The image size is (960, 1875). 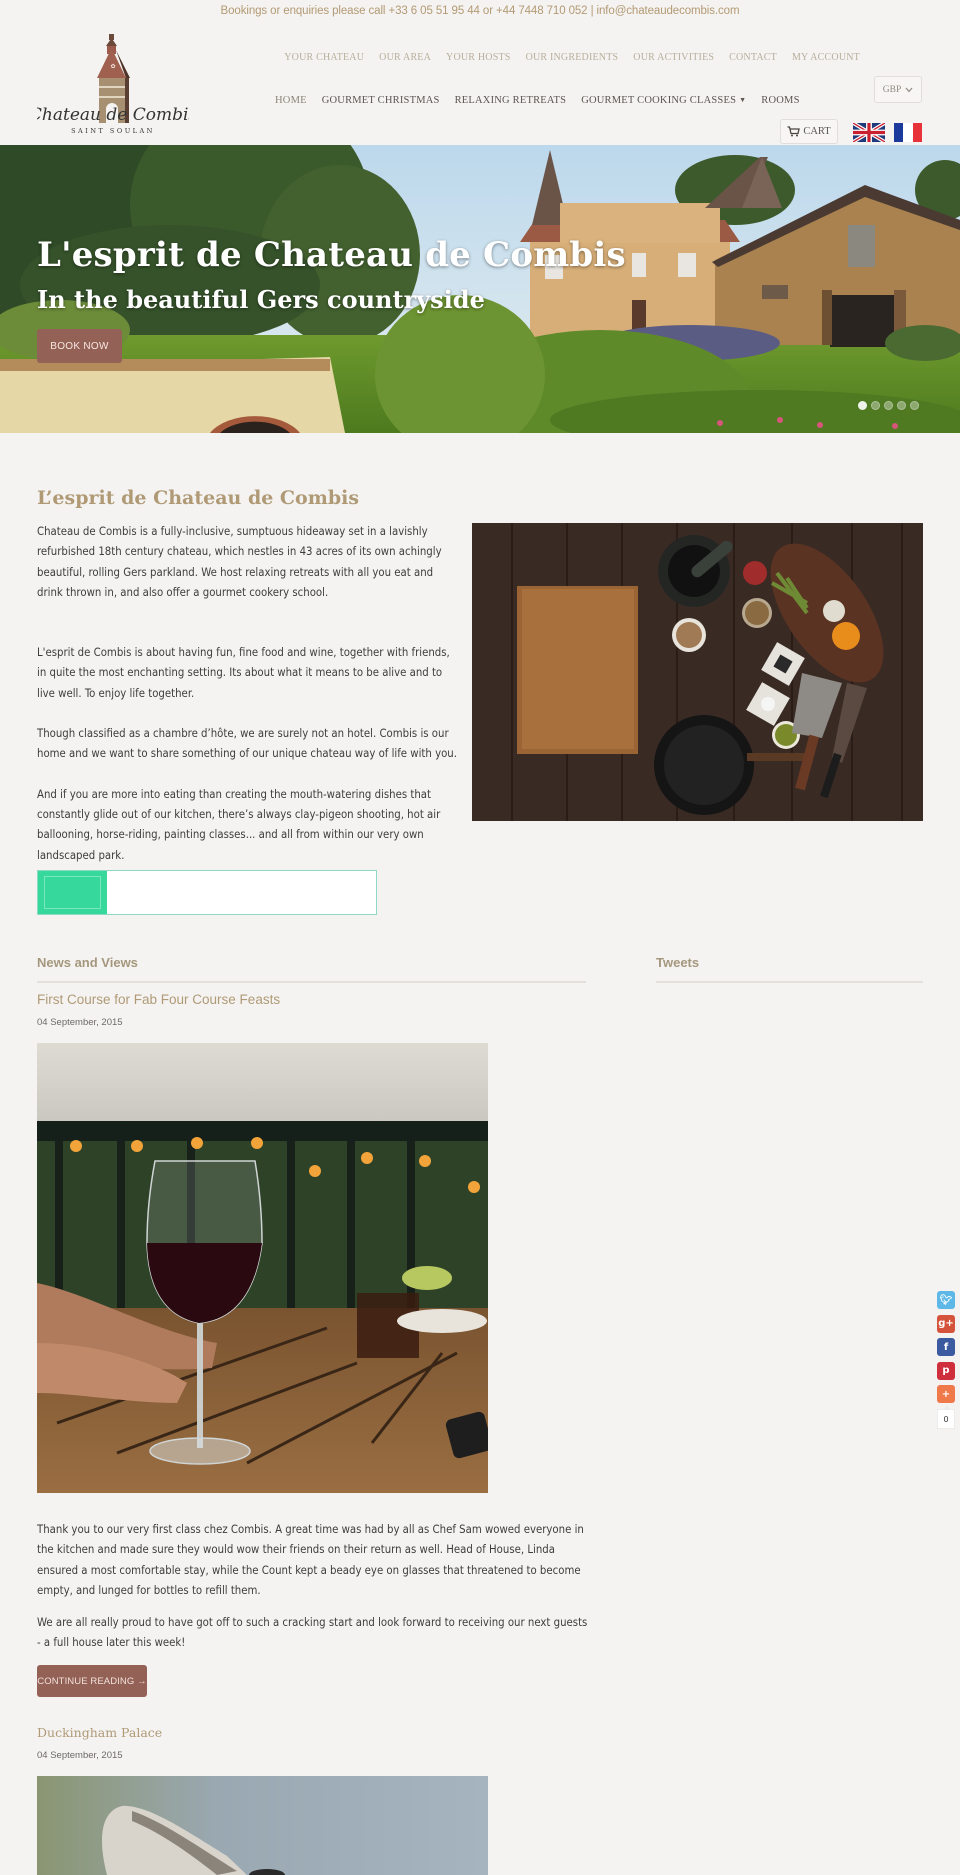 I want to click on nav-home: HOME, so click(x=291, y=100).